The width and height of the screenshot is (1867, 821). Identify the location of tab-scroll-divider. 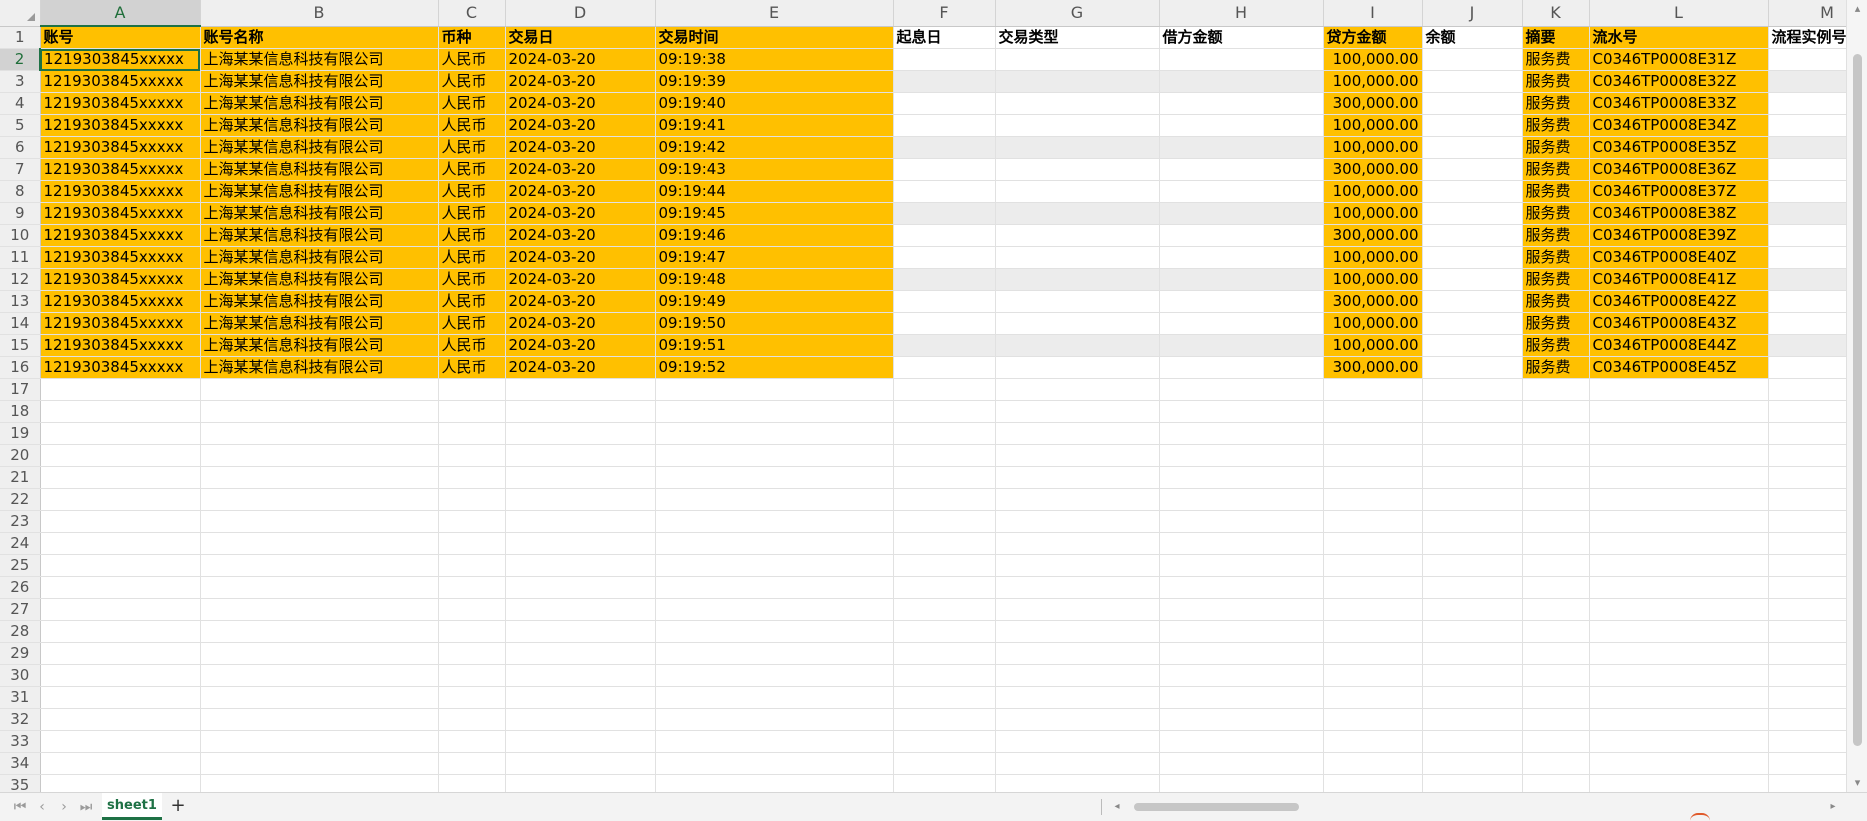
(1101, 807).